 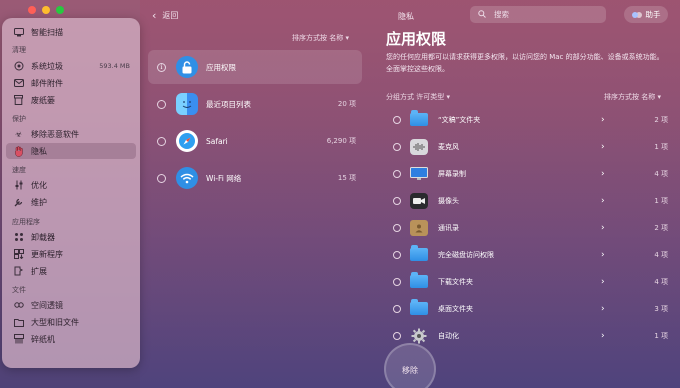 I want to click on assistant-button: 助手, so click(x=646, y=14).